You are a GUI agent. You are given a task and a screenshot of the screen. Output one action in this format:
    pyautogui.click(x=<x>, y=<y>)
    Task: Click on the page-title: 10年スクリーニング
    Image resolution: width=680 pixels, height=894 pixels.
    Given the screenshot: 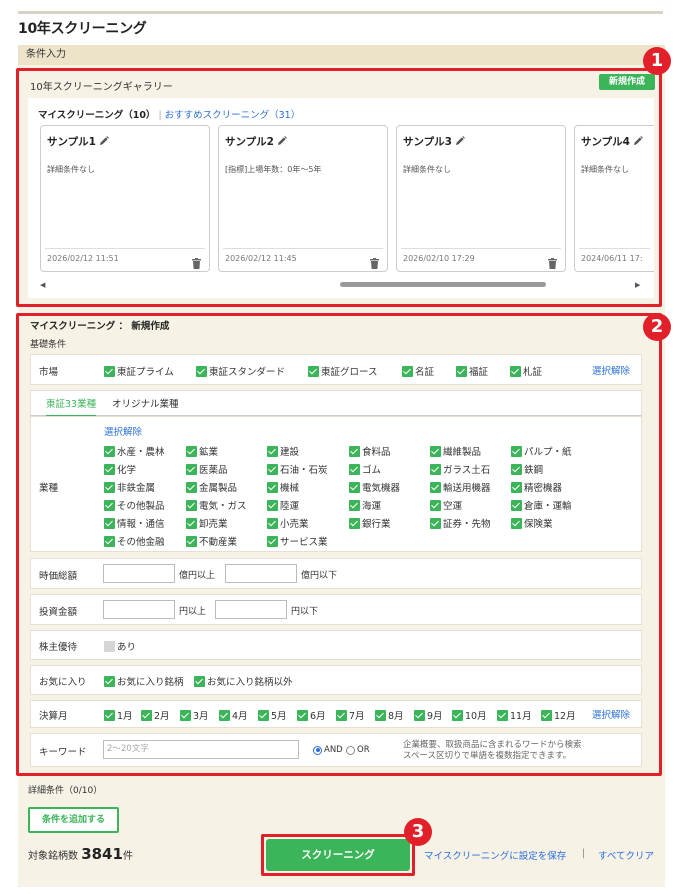 What is the action you would take?
    pyautogui.click(x=340, y=24)
    